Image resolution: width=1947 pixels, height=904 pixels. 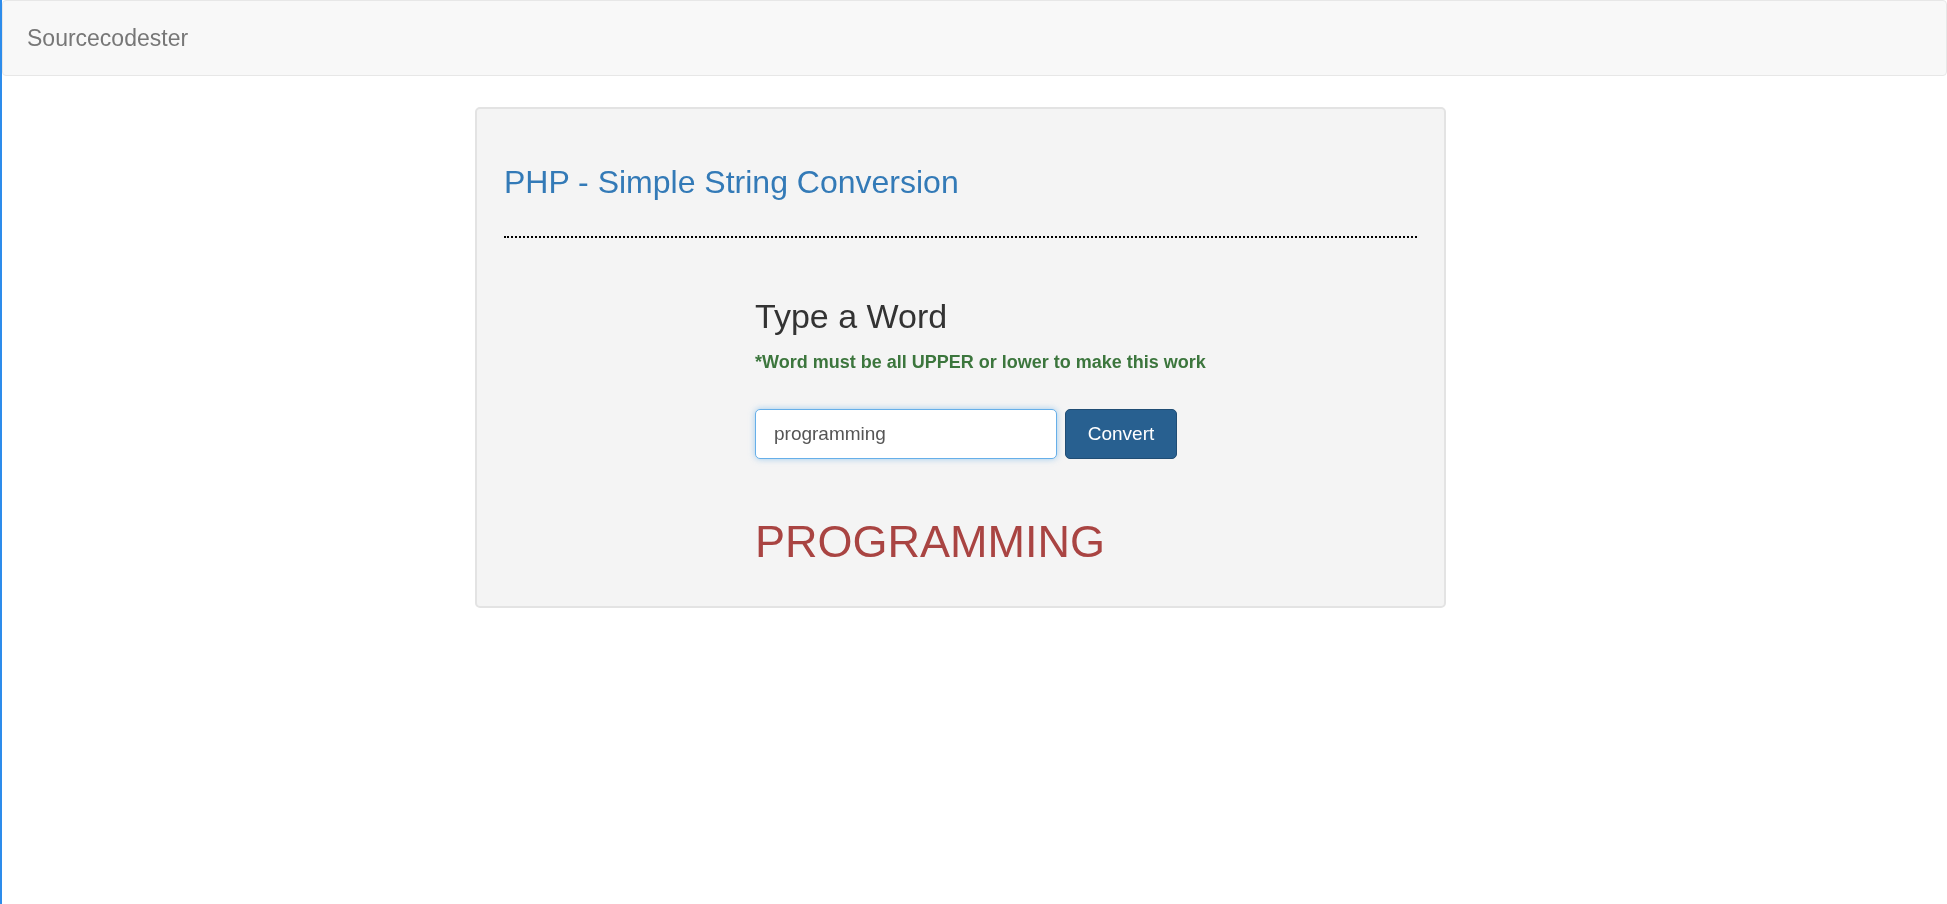 I want to click on result-text: PROGRAMMING, so click(x=930, y=541).